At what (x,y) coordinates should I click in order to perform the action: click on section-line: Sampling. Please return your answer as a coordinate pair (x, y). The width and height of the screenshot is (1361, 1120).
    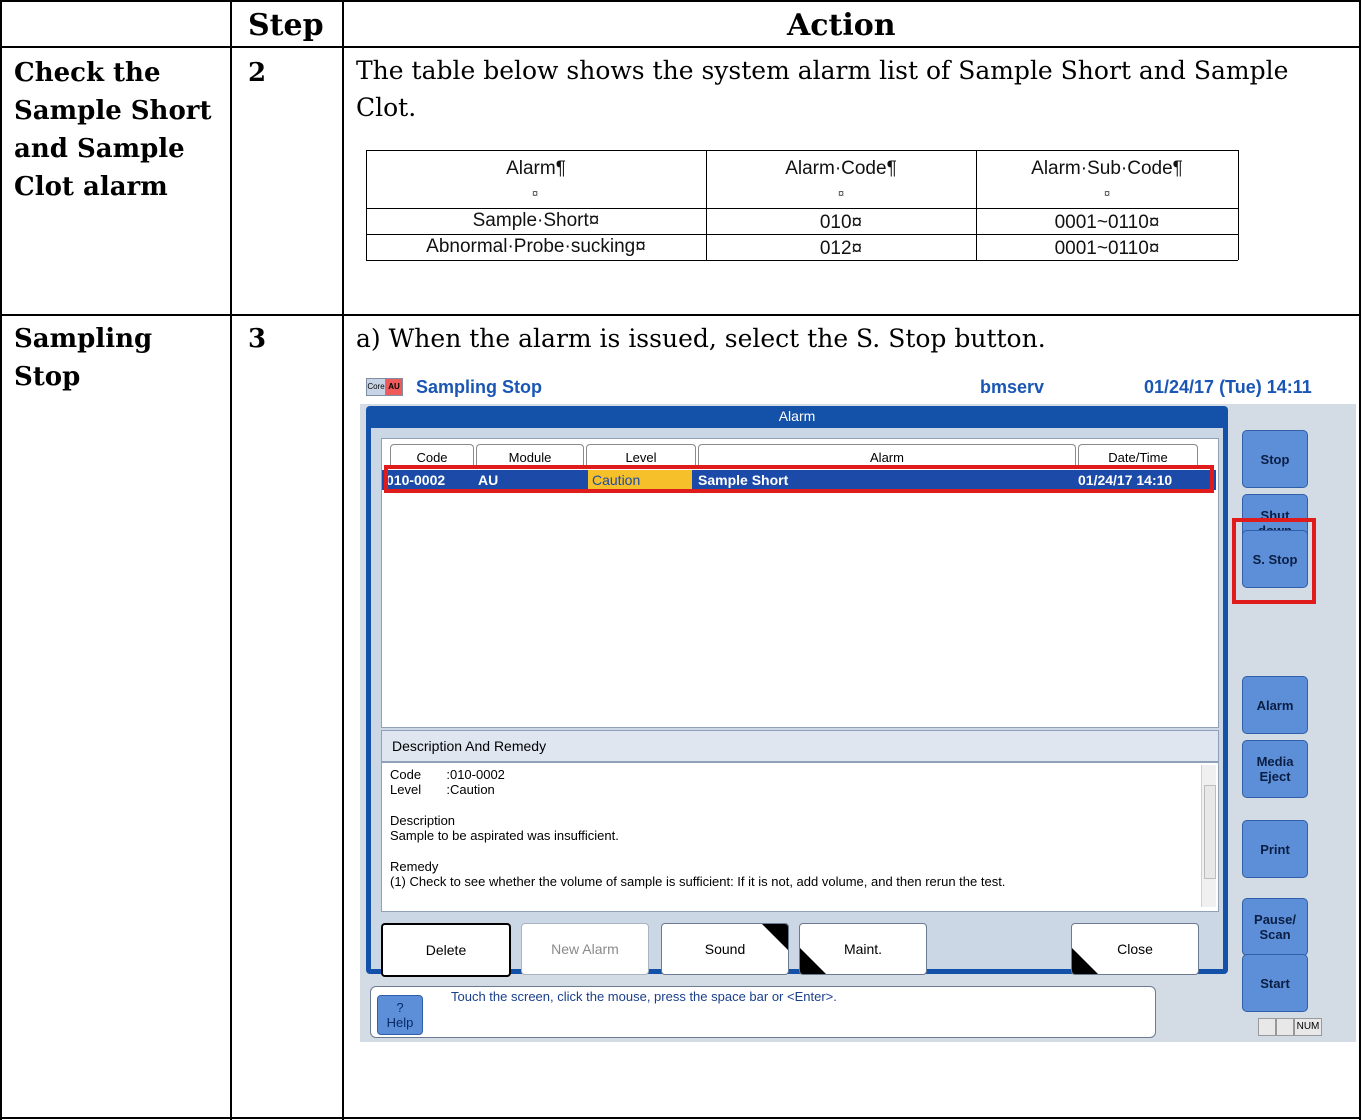
    Looking at the image, I should click on (83, 339).